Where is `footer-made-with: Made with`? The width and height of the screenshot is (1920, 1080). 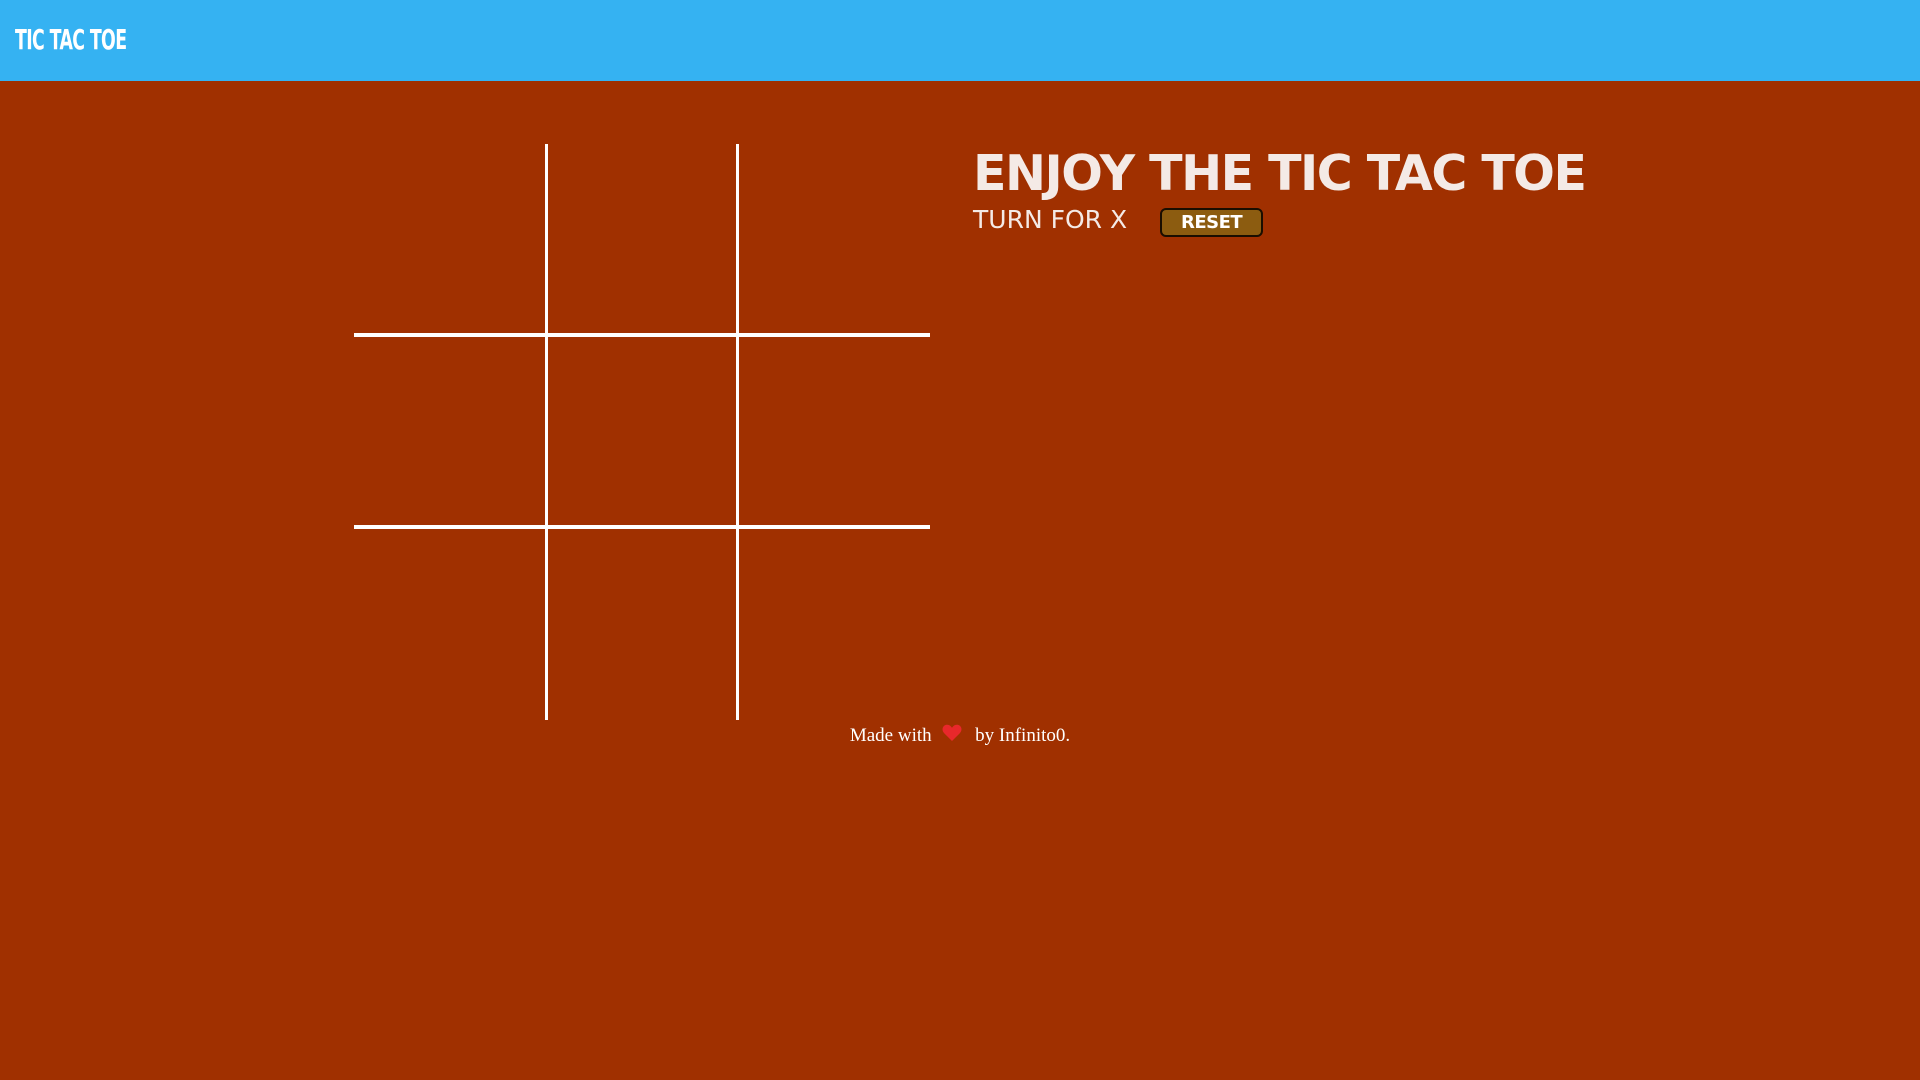 footer-made-with: Made with is located at coordinates (890, 735).